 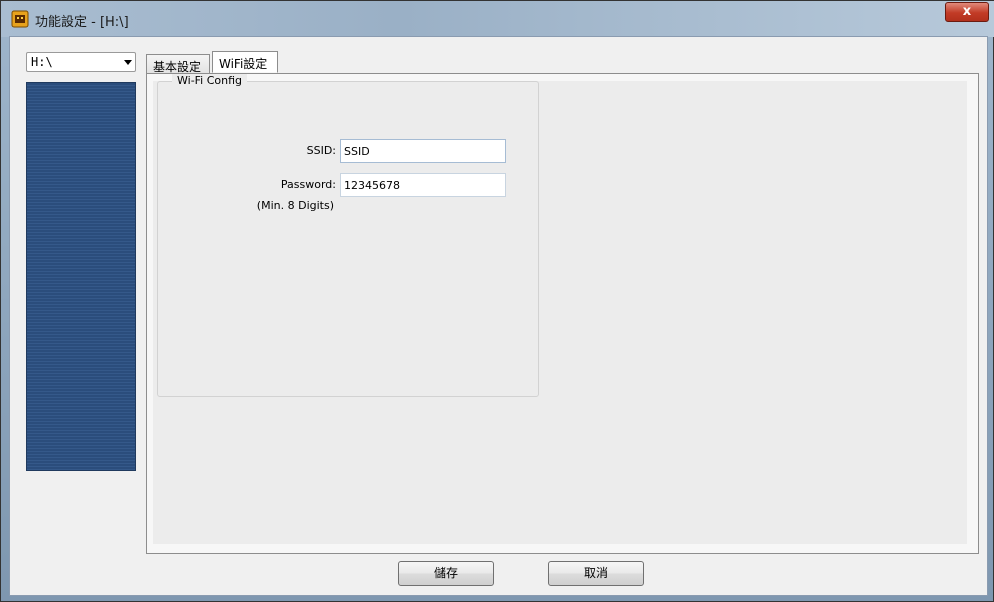 What do you see at coordinates (81, 276) in the screenshot?
I see `side-panel` at bounding box center [81, 276].